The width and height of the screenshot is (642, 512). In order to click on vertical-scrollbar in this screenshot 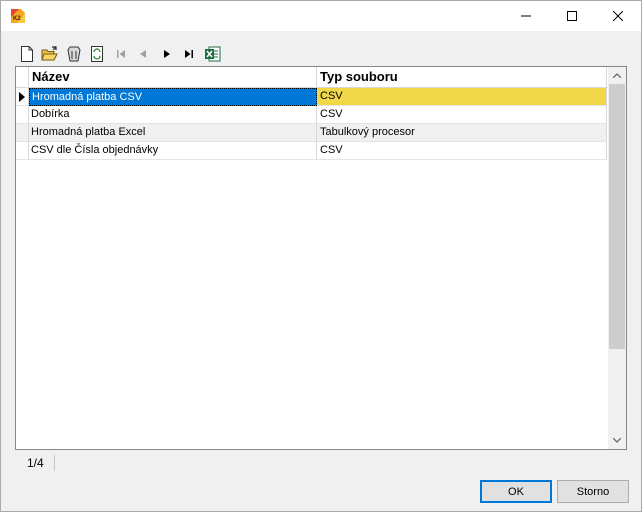, I will do `click(617, 258)`.